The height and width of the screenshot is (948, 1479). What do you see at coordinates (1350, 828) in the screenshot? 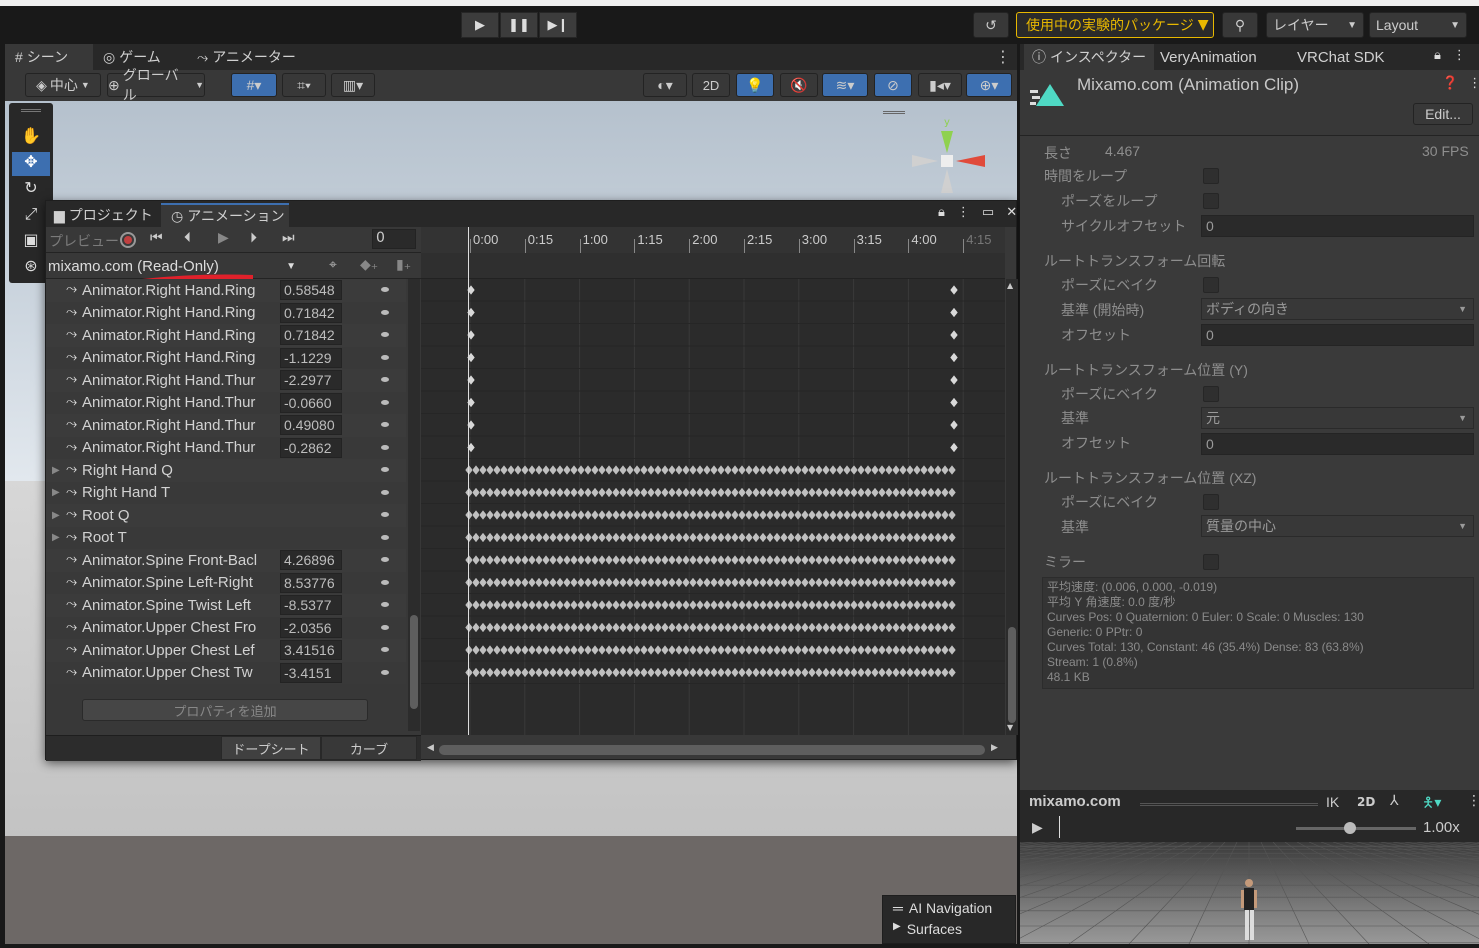
I see `speed-slider-knob` at bounding box center [1350, 828].